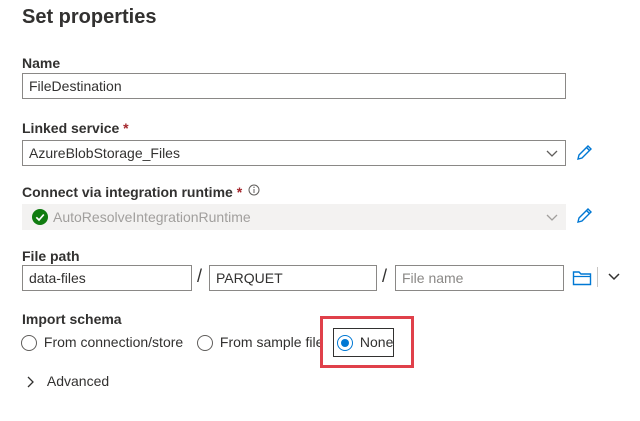 Image resolution: width=640 pixels, height=421 pixels. I want to click on radio-from-sample-file: From sample file, so click(260, 343).